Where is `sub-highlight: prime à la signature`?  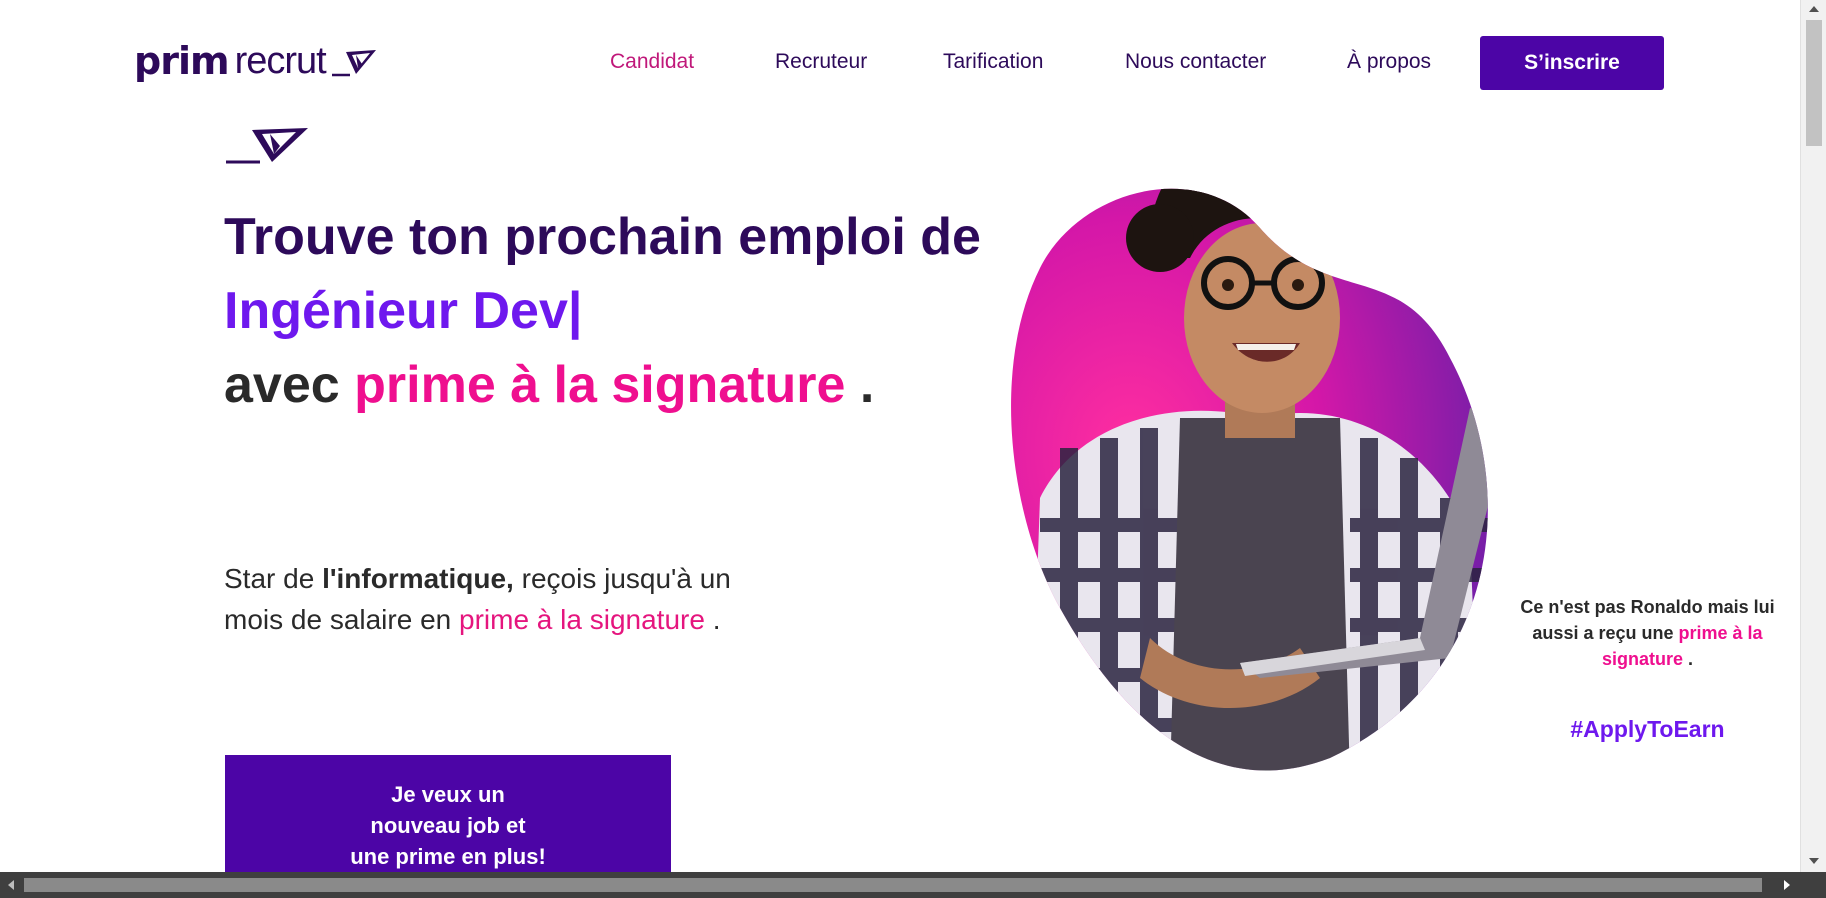
sub-highlight: prime à la signature is located at coordinates (582, 619).